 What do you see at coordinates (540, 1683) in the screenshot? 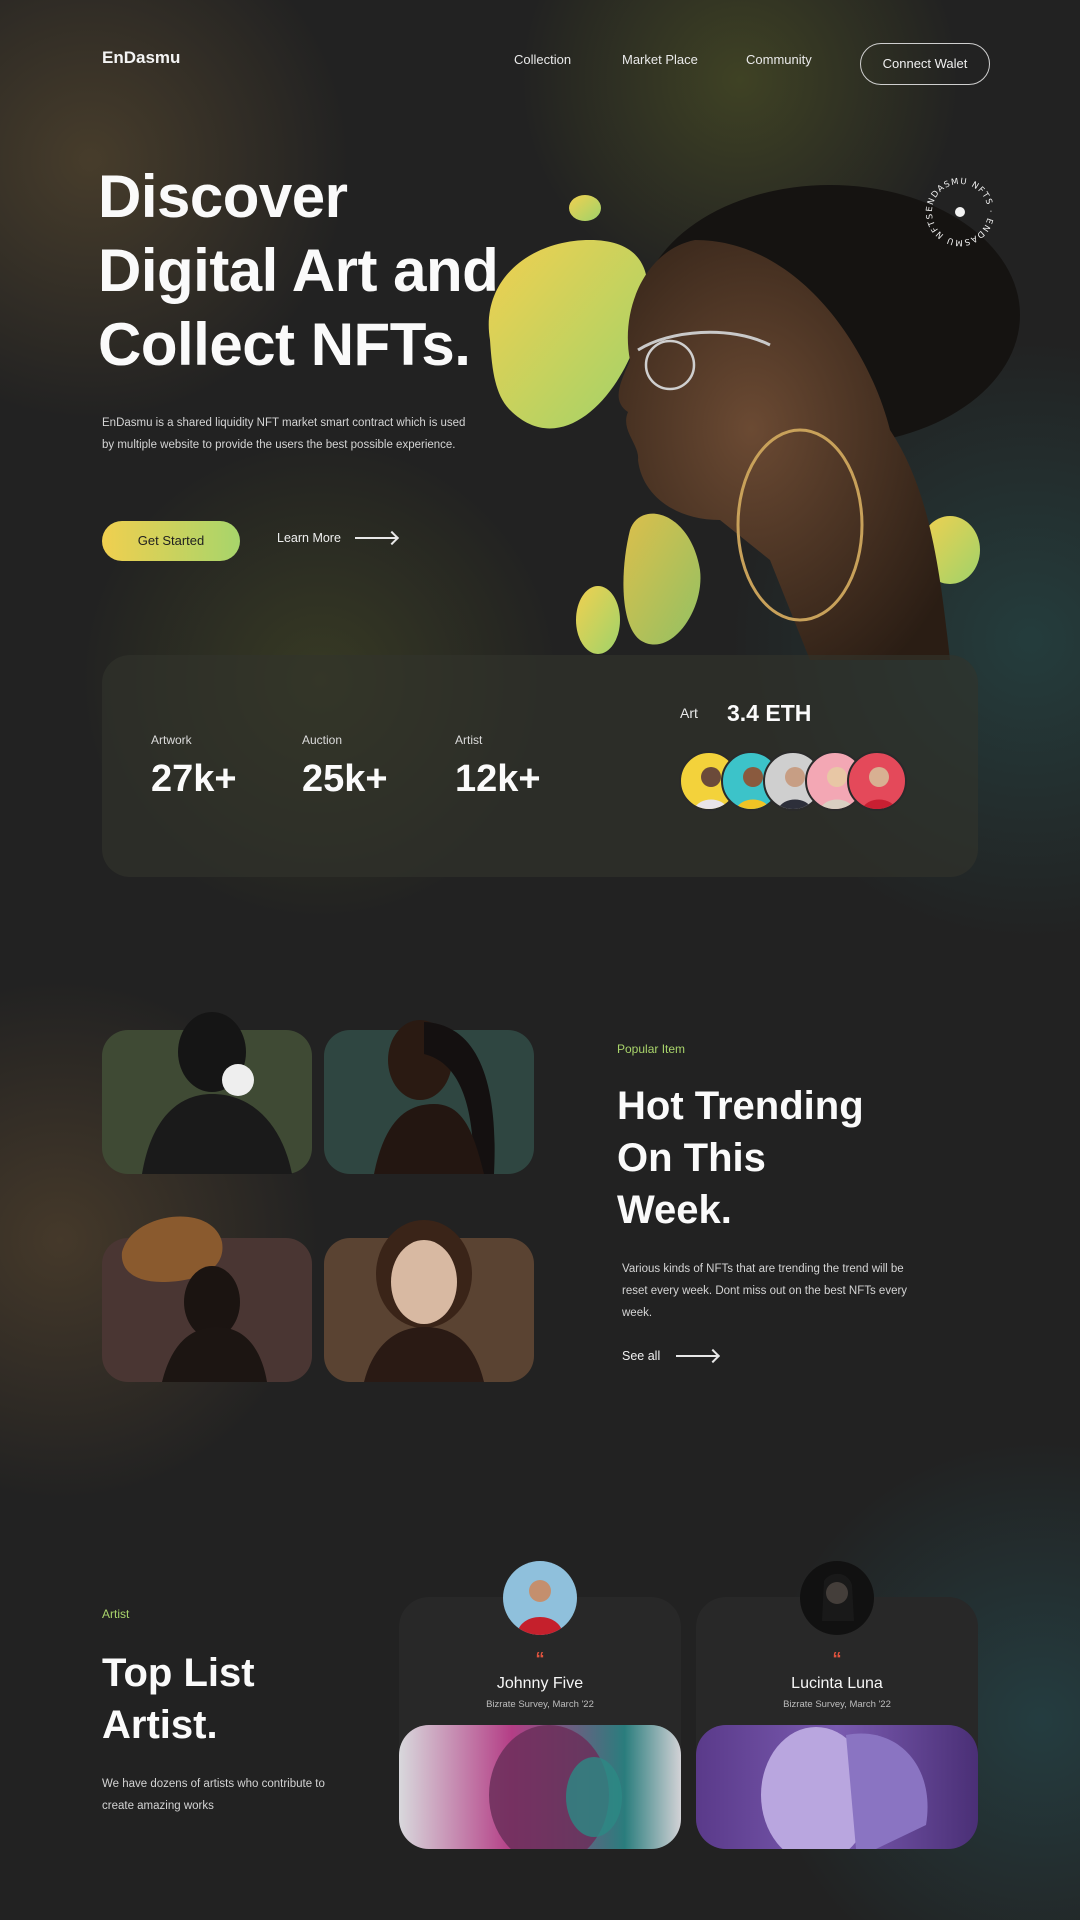
I see `artist-name: Johnny Five` at bounding box center [540, 1683].